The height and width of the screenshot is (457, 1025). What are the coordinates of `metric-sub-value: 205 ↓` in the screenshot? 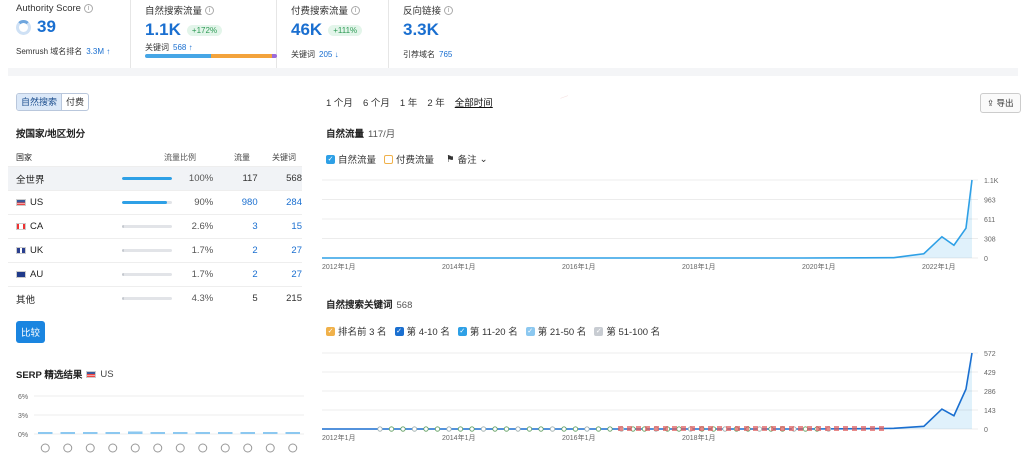 It's located at (329, 54).